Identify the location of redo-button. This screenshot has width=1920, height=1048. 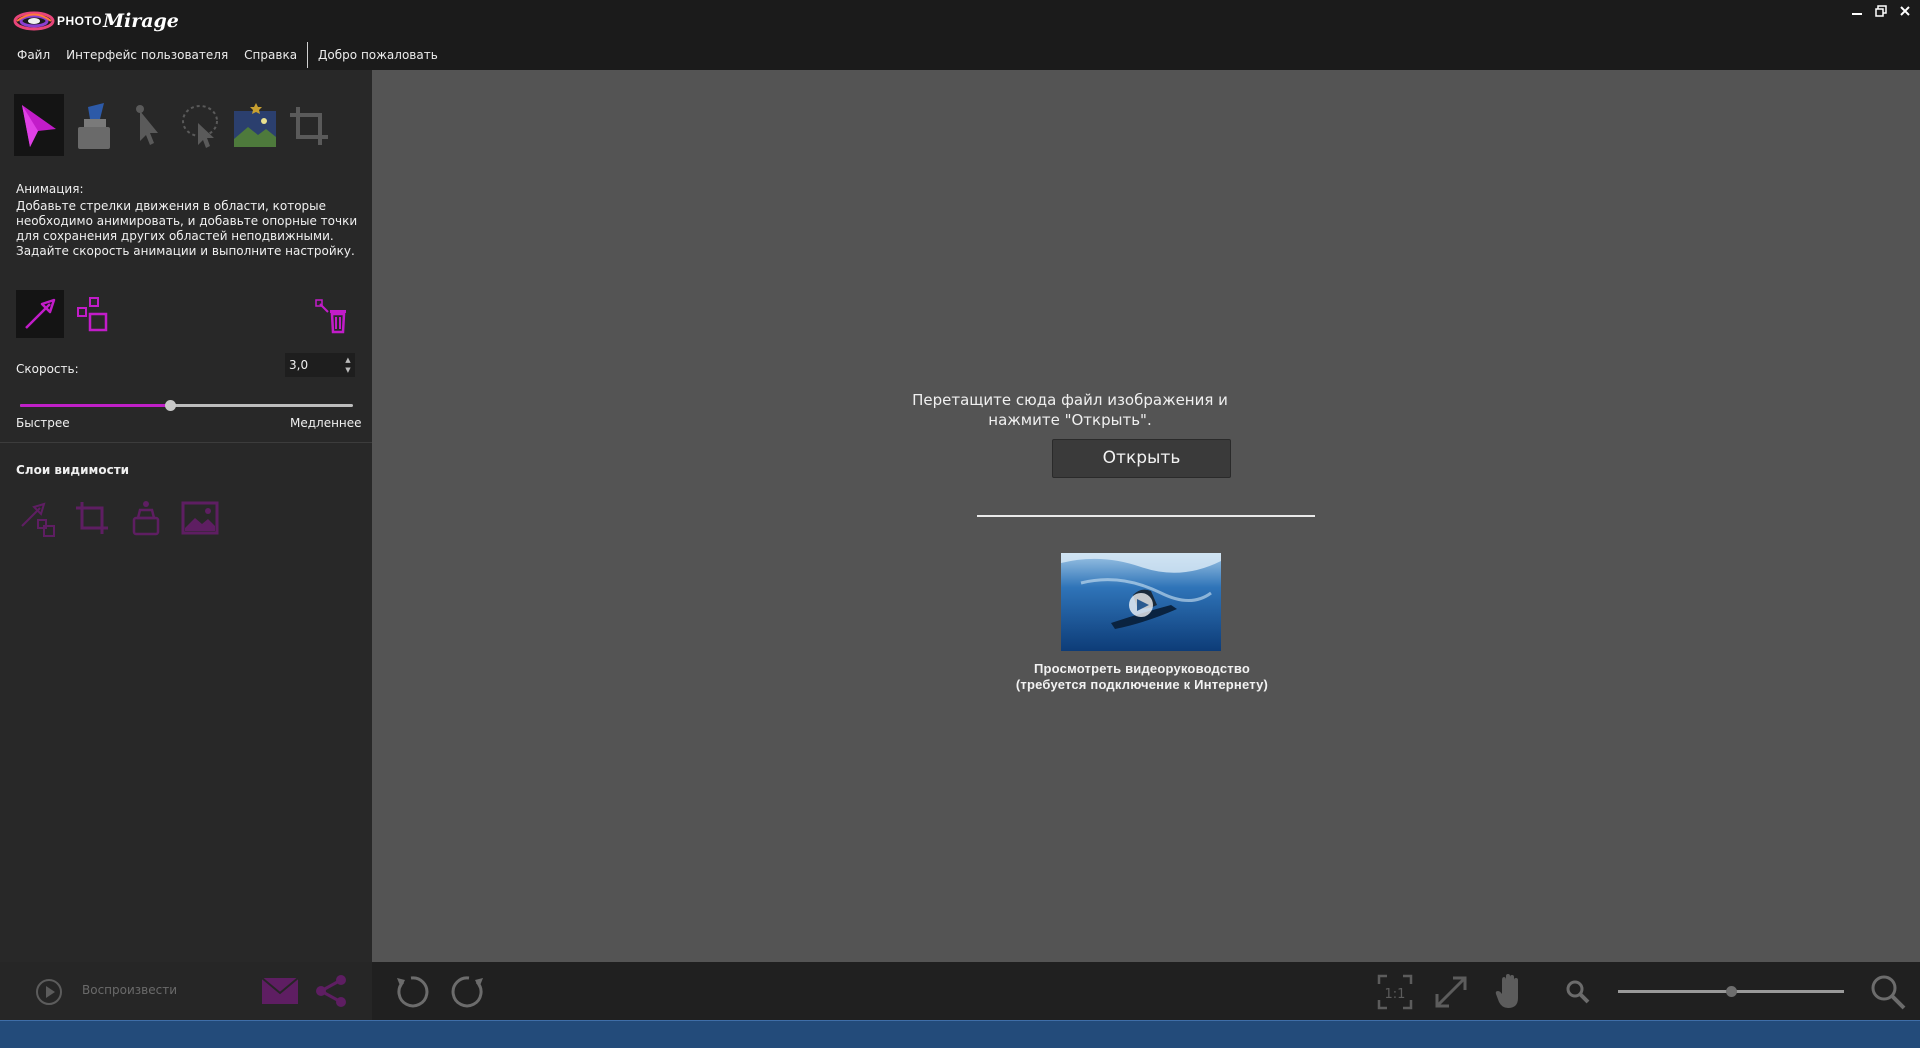
(469, 992).